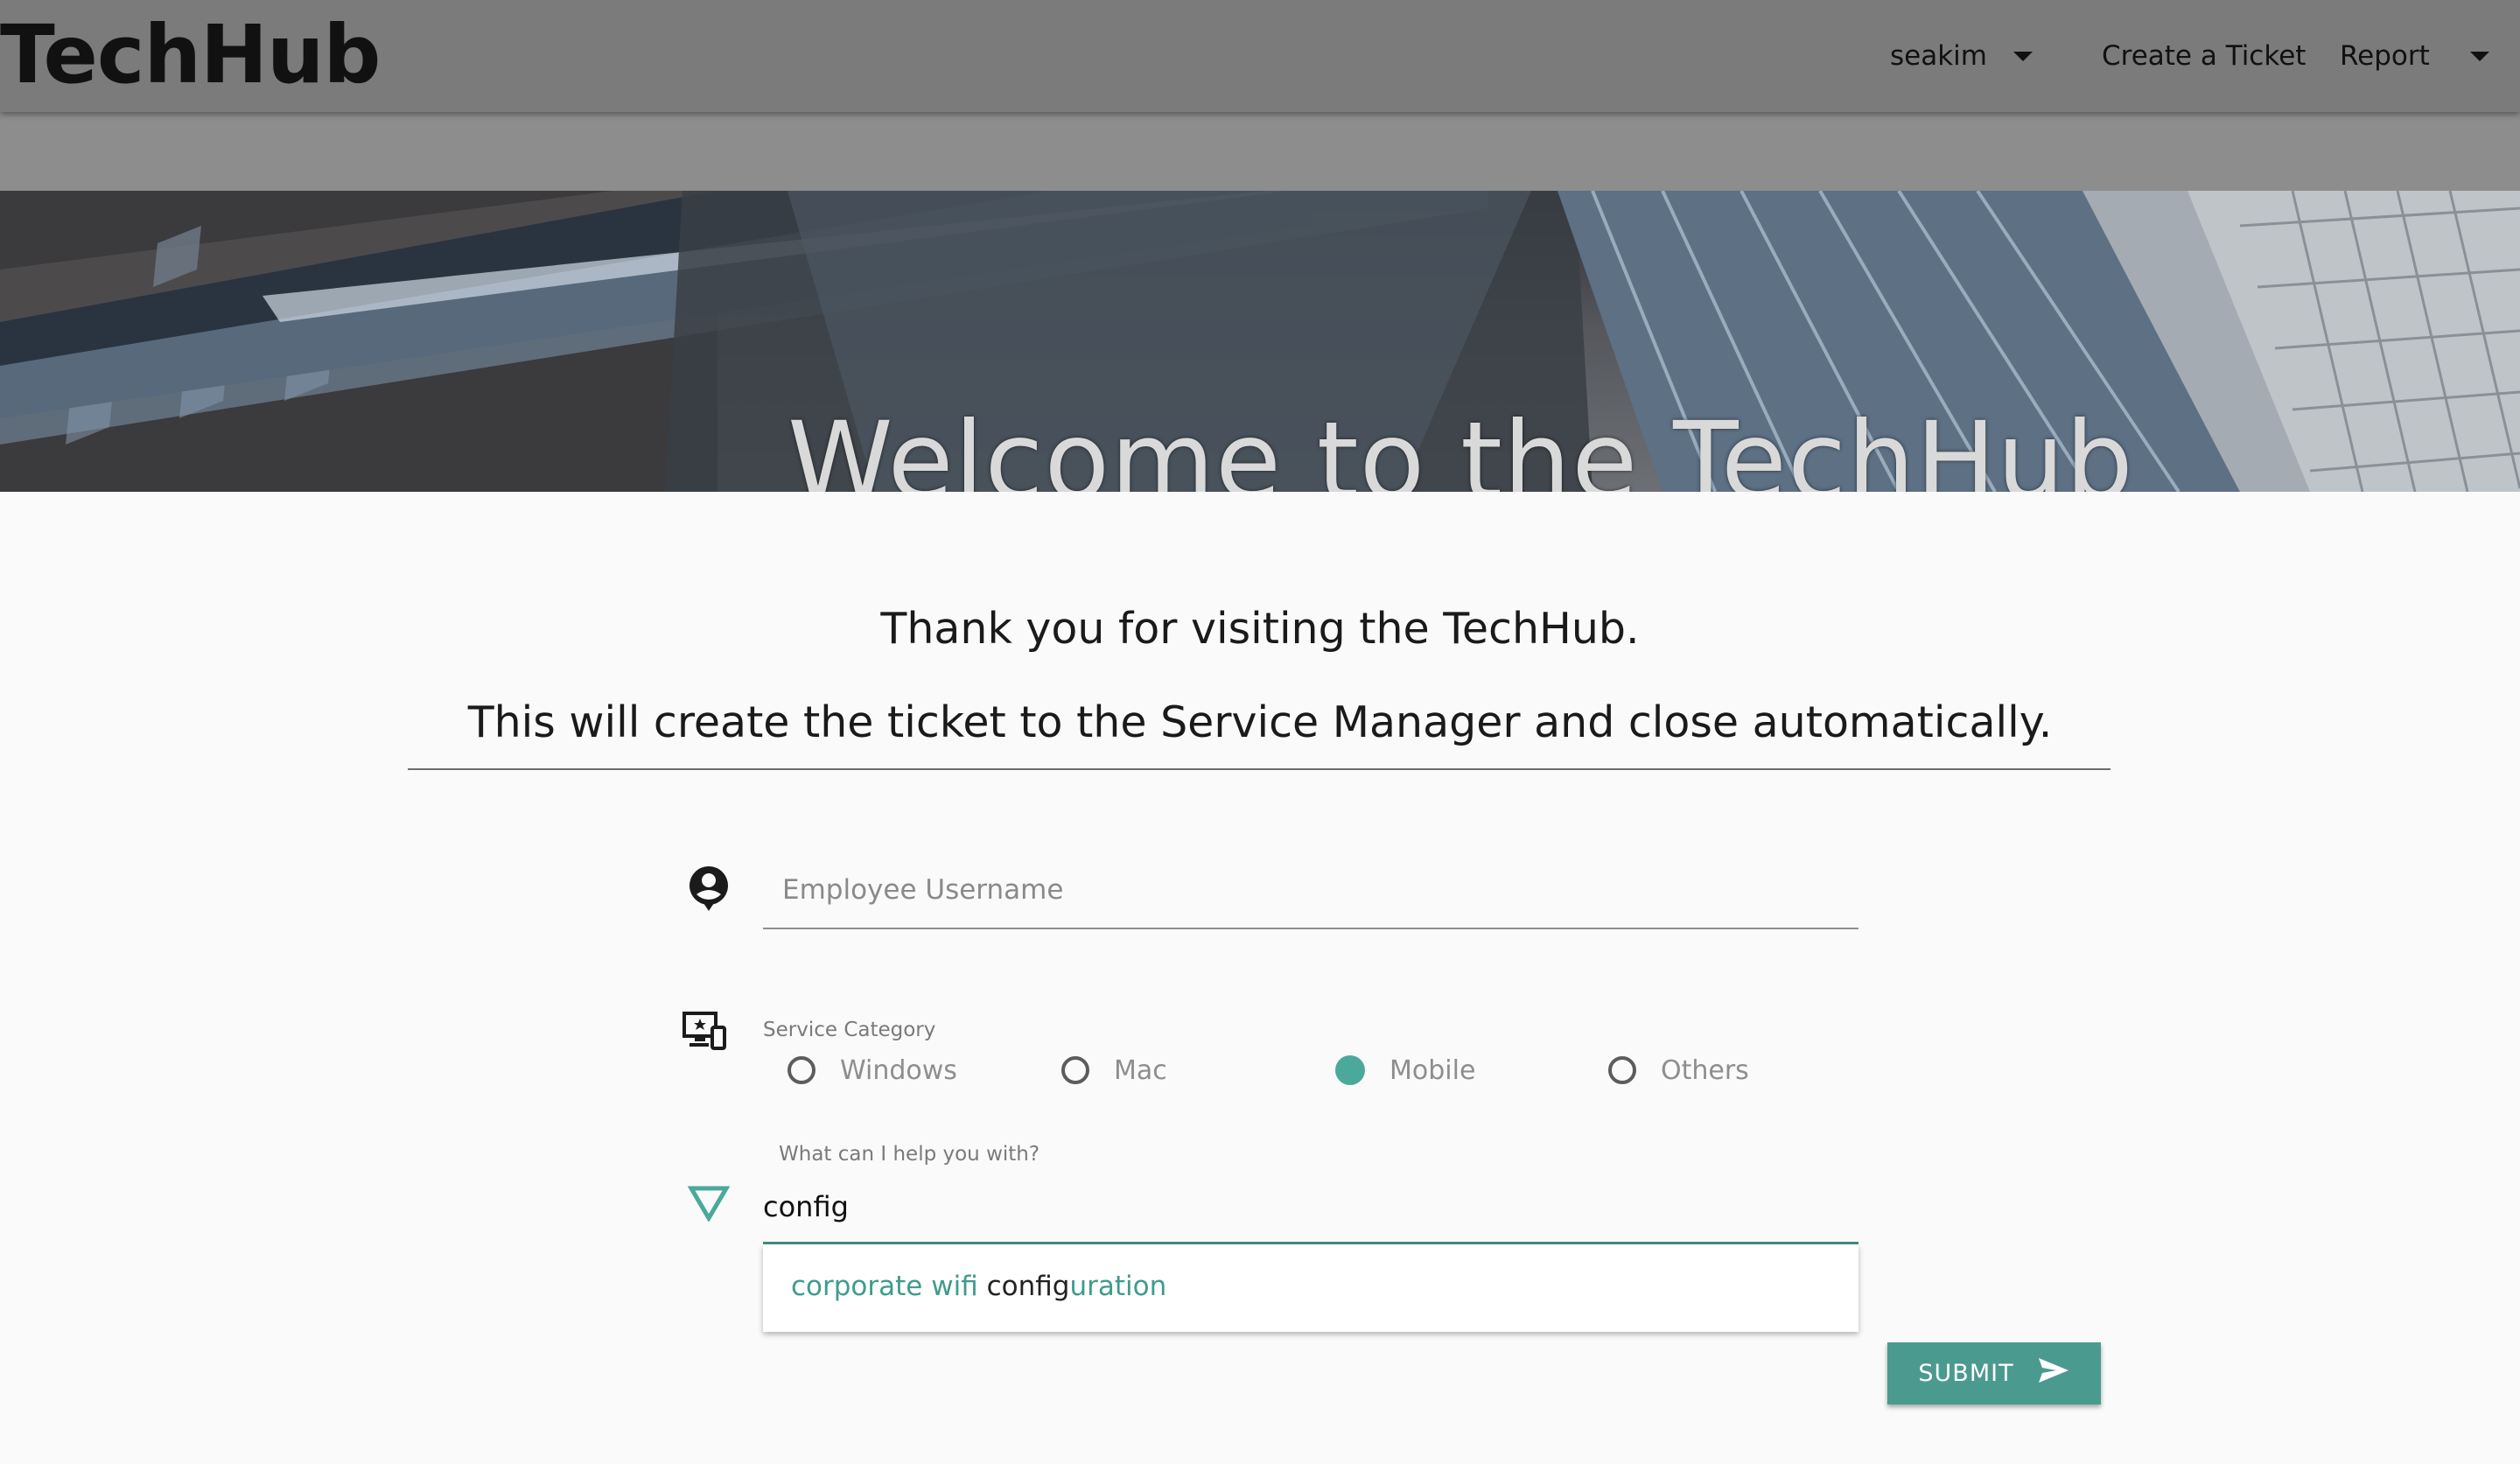 The image size is (2520, 1464). I want to click on service-category-label: Service Category, so click(849, 1030).